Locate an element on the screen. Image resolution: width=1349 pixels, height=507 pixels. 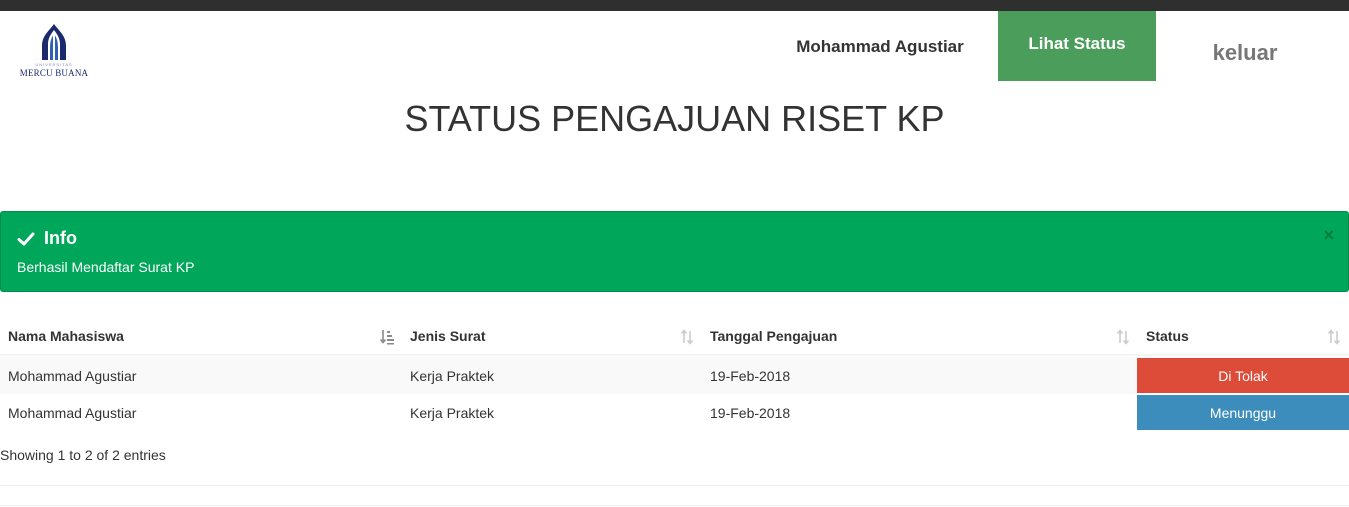
column-header-label: Tanggal Pengajuan is located at coordinates (774, 336).